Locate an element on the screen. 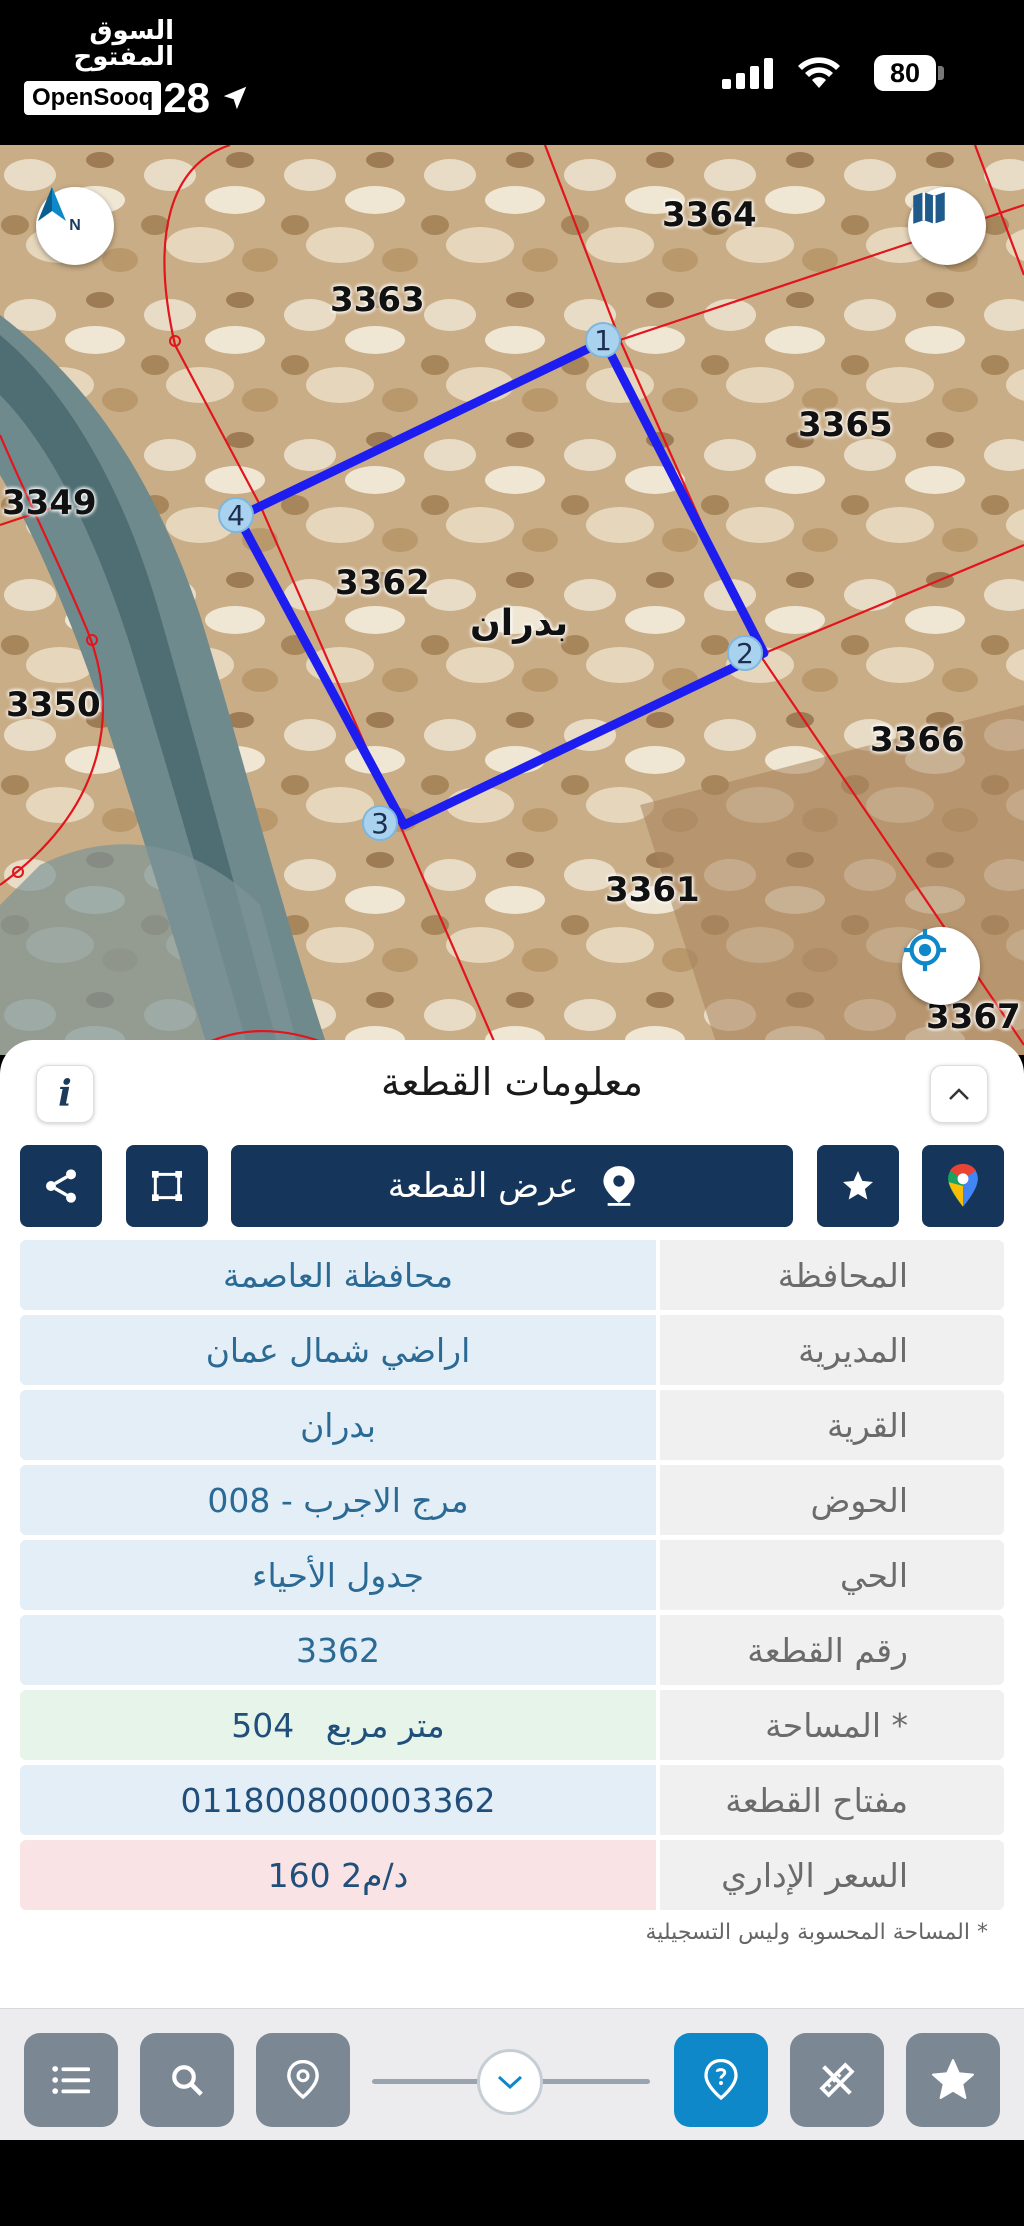 The width and height of the screenshot is (1024, 2226). neighborhood-label: الحي is located at coordinates (832, 1575).